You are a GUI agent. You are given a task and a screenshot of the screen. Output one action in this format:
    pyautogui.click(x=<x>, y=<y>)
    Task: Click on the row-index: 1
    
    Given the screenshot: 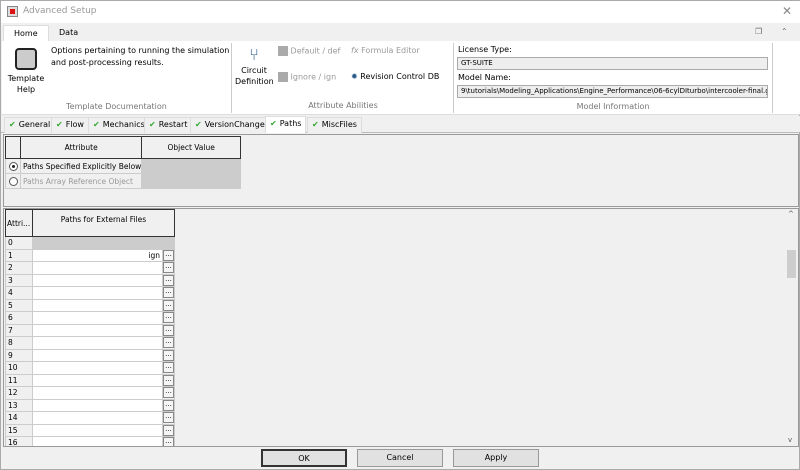 What is the action you would take?
    pyautogui.click(x=19, y=255)
    